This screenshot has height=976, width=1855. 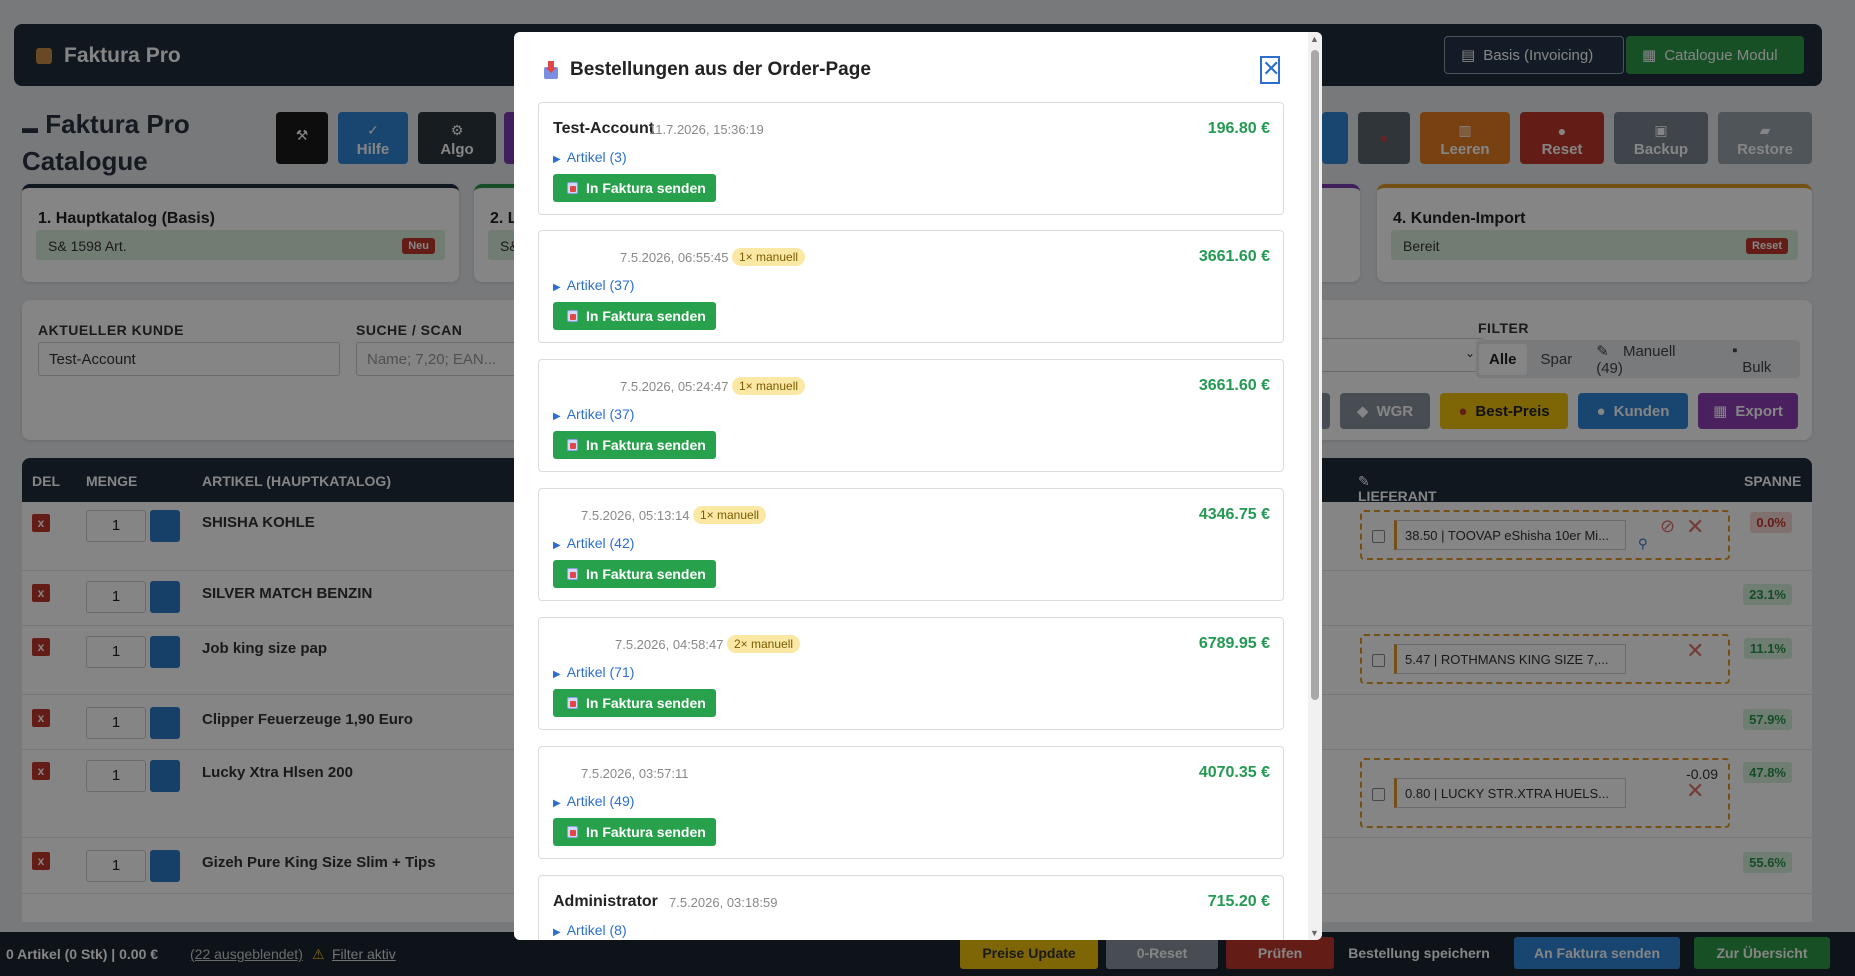 What do you see at coordinates (1234, 772) in the screenshot?
I see `order-total: 4070.35 €` at bounding box center [1234, 772].